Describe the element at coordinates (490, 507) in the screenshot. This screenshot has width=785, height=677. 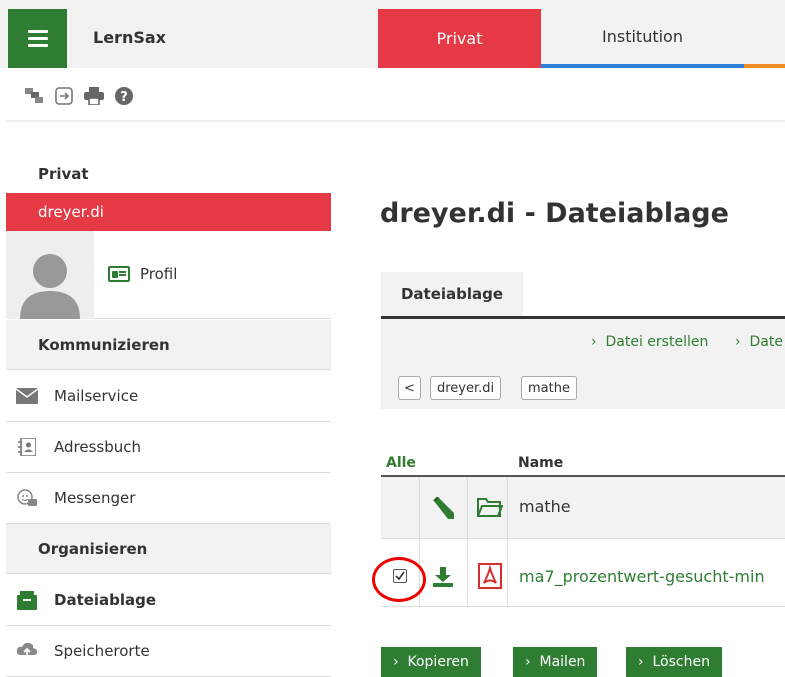
I see `folder-icon` at that location.